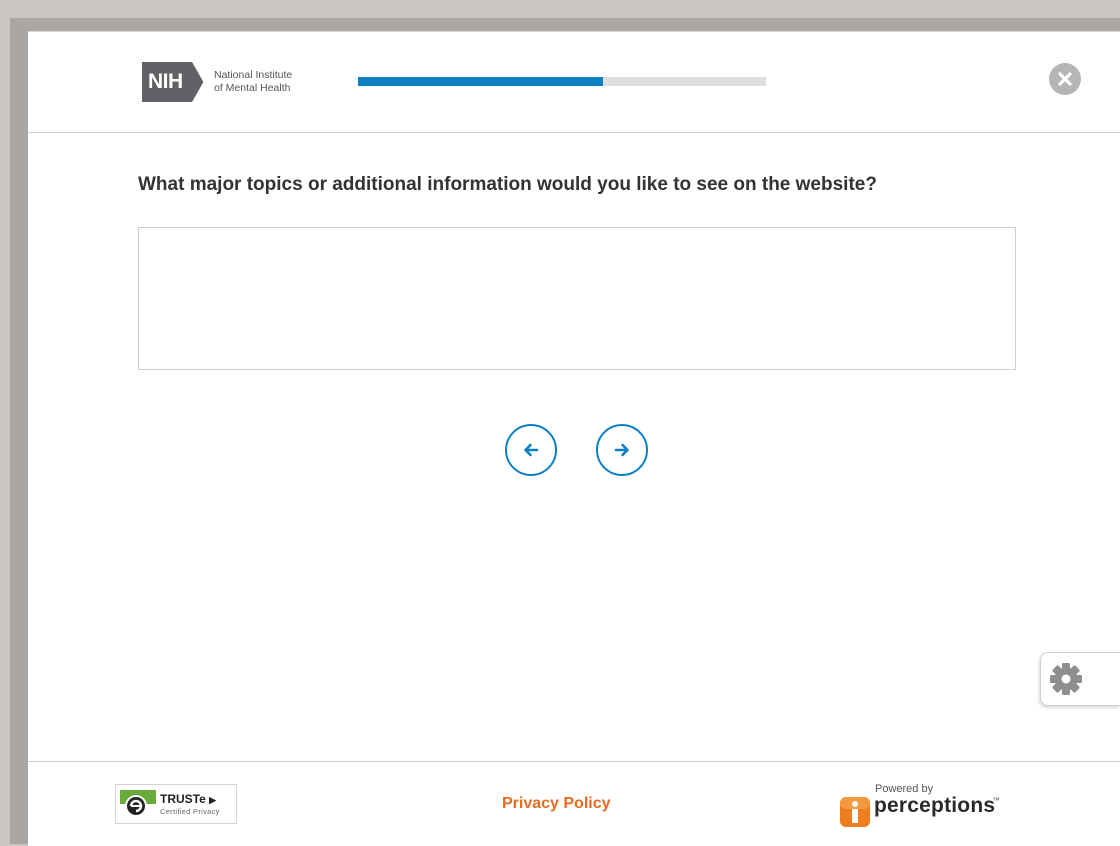 This screenshot has height=846, width=1120. I want to click on perceptions-logo-icon, so click(855, 812).